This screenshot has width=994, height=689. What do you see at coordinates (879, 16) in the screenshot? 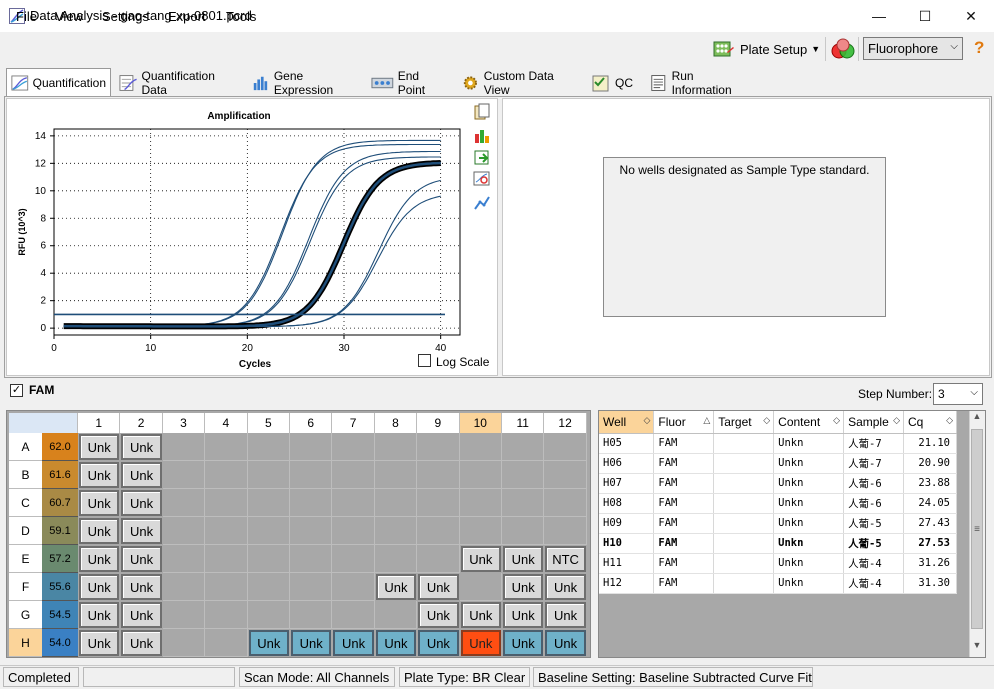
I see `minimize-button: —` at bounding box center [879, 16].